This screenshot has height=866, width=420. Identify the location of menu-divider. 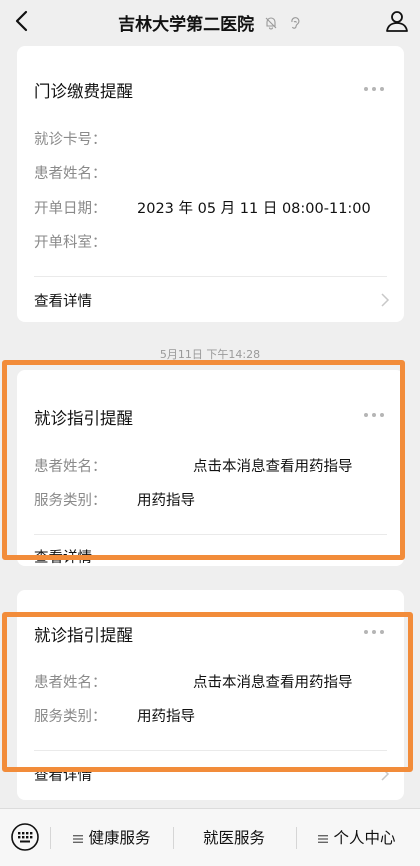
(50, 838).